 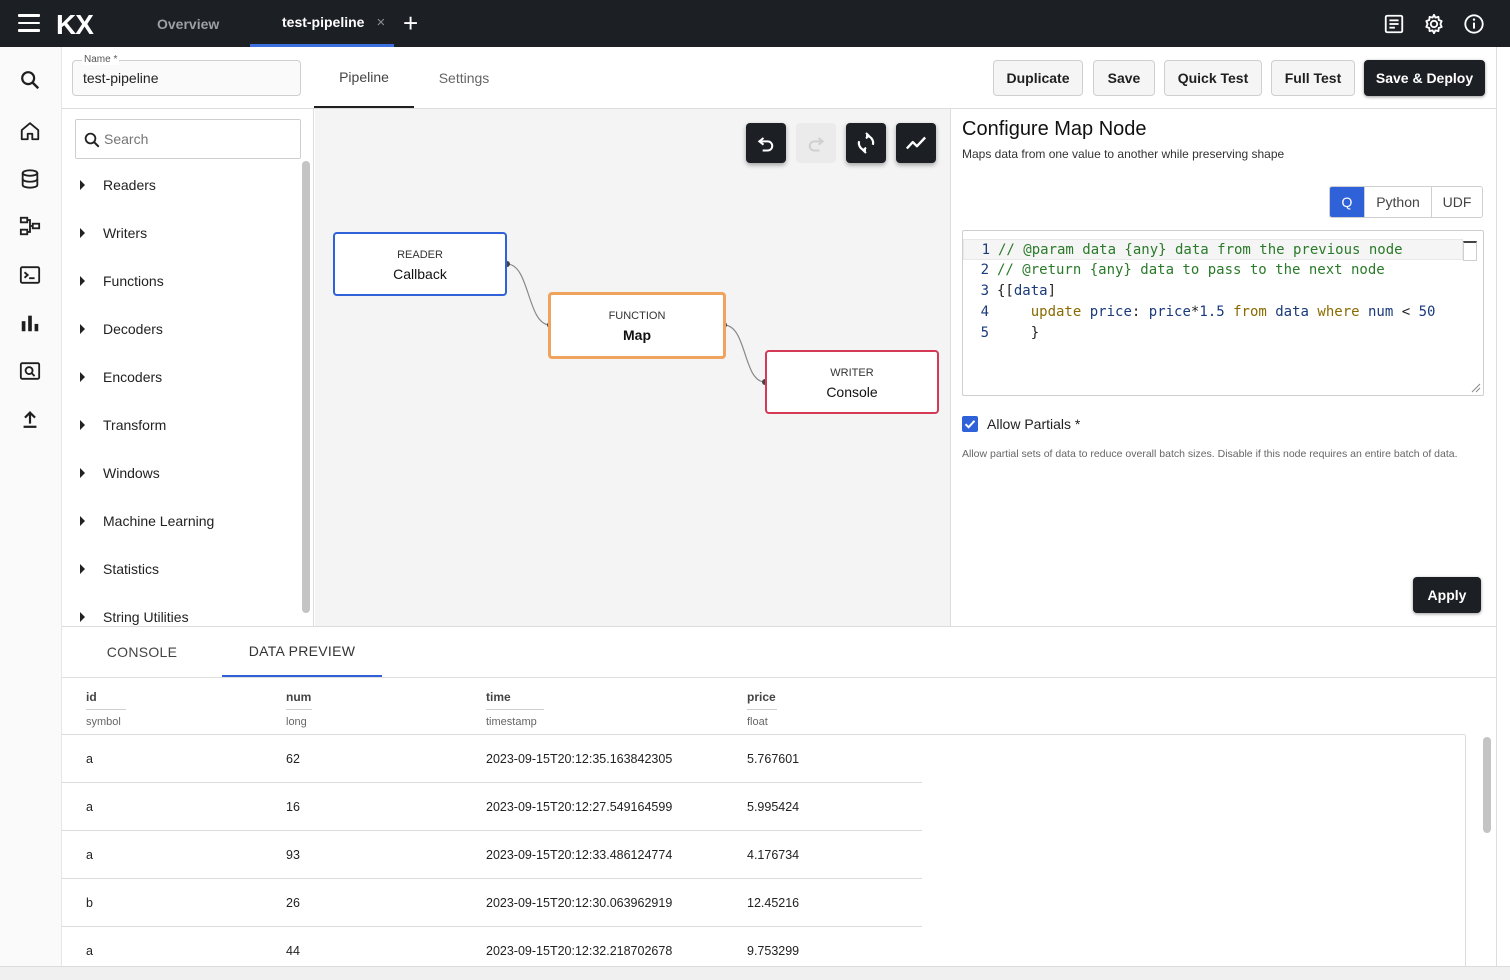 What do you see at coordinates (31, 513) in the screenshot?
I see `left-rail` at bounding box center [31, 513].